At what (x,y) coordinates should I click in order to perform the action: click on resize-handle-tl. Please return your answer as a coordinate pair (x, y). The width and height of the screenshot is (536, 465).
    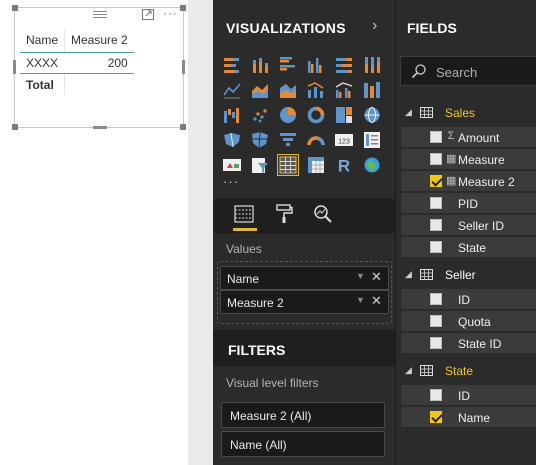
    Looking at the image, I should click on (15, 8).